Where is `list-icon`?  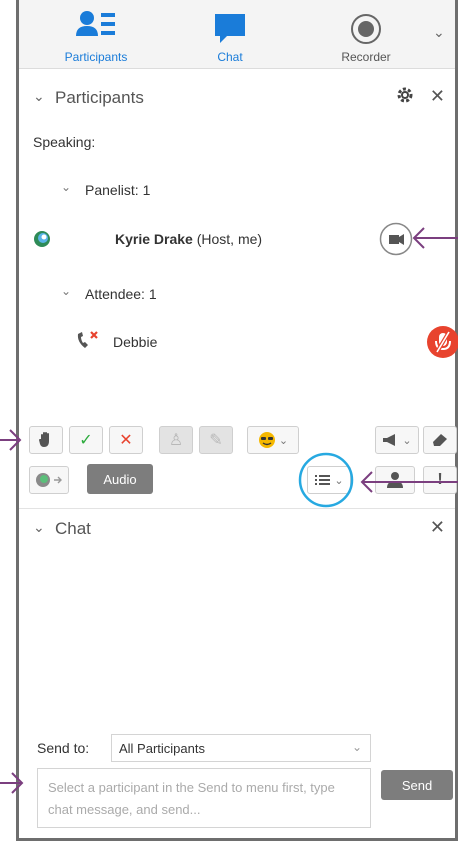 list-icon is located at coordinates (323, 480).